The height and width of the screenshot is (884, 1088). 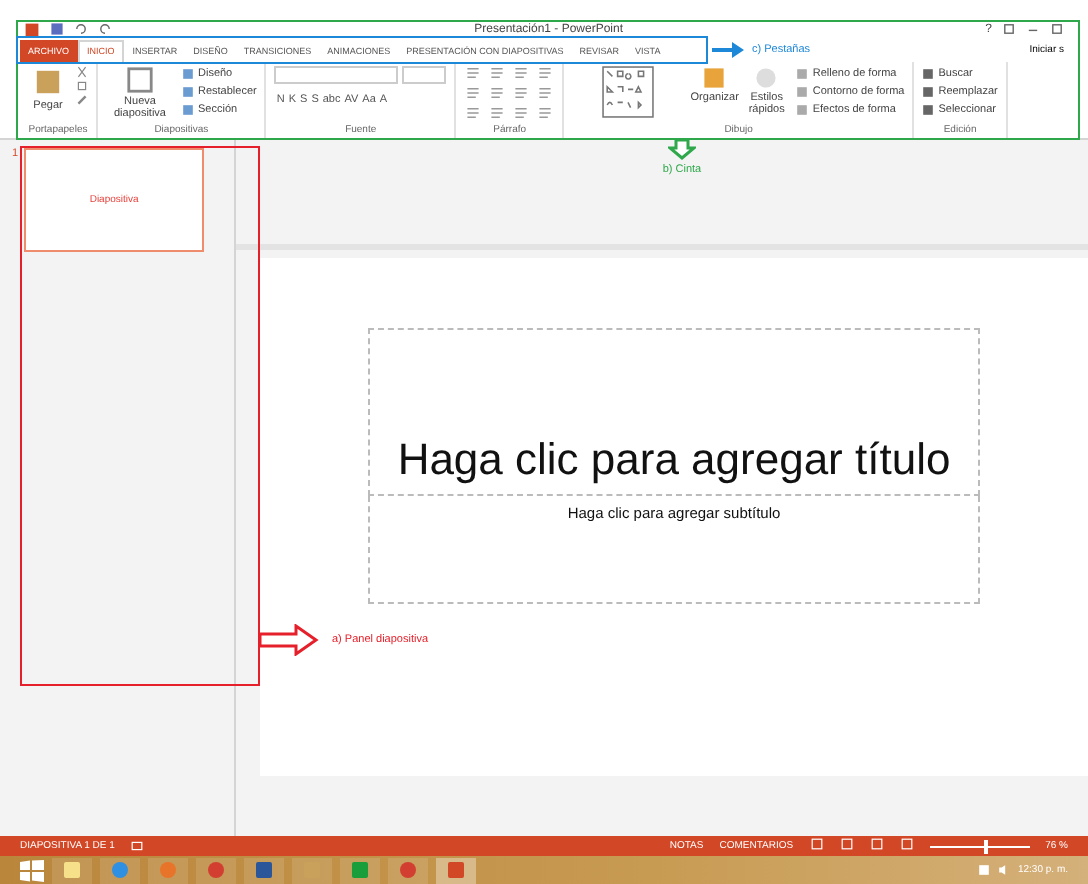 What do you see at coordinates (82, 86) in the screenshot?
I see `copy-icon` at bounding box center [82, 86].